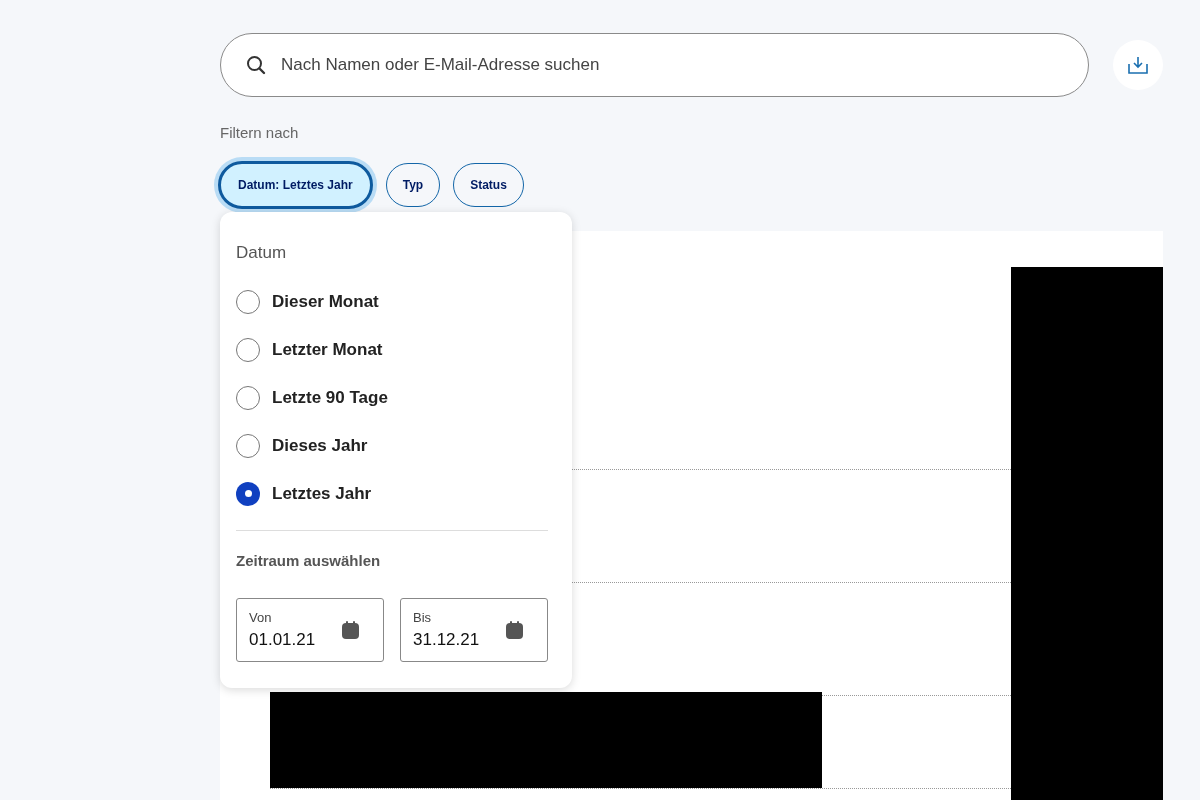  What do you see at coordinates (396, 445) in the screenshot?
I see `radio-option: Dieses Jahr` at bounding box center [396, 445].